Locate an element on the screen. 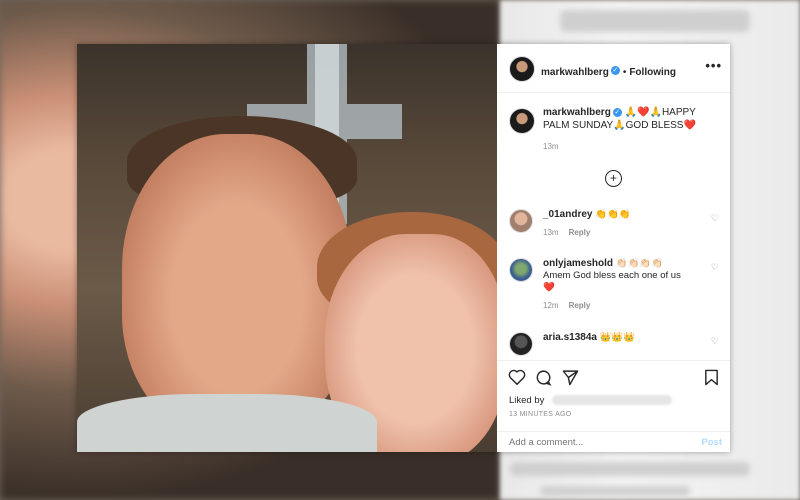 This screenshot has height=500, width=800. like-icon is located at coordinates (517, 377).